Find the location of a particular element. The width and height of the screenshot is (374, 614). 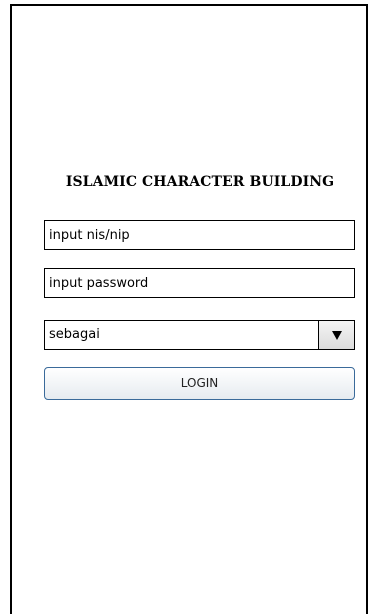

dropdown-arrow-icon is located at coordinates (336, 335).